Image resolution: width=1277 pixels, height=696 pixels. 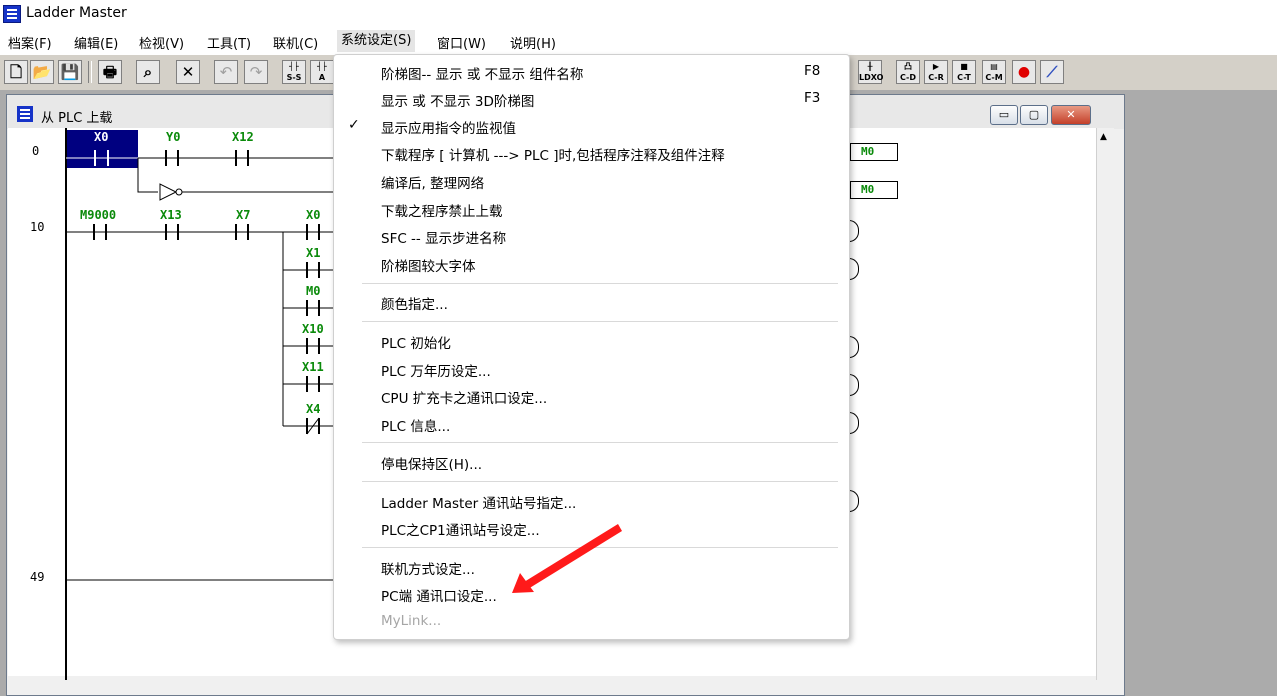 I want to click on contact-label: X13, so click(x=171, y=215).